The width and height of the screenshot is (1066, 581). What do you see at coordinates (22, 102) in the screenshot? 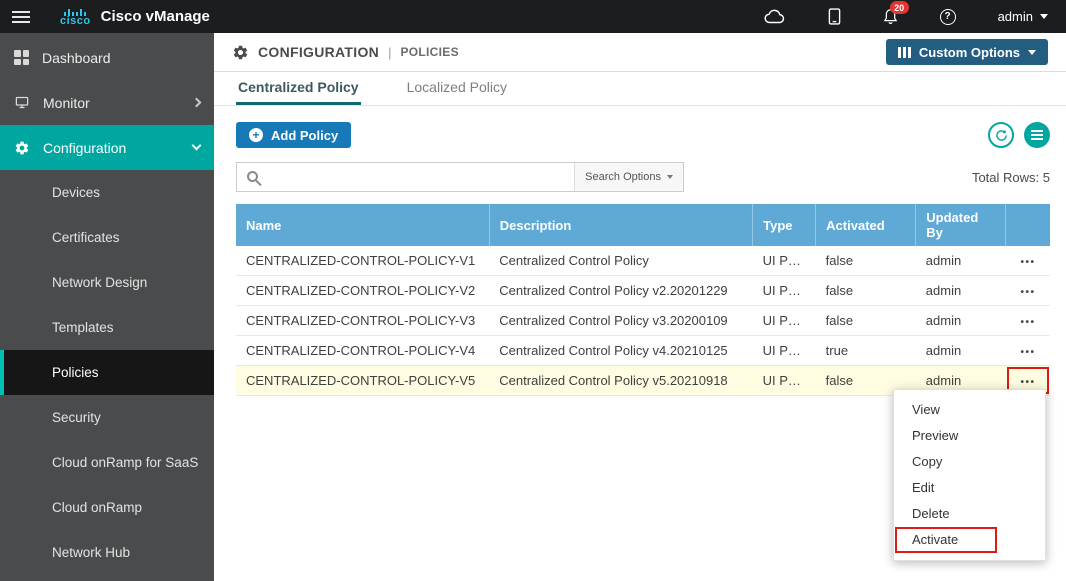
I see `monitor-icon` at bounding box center [22, 102].